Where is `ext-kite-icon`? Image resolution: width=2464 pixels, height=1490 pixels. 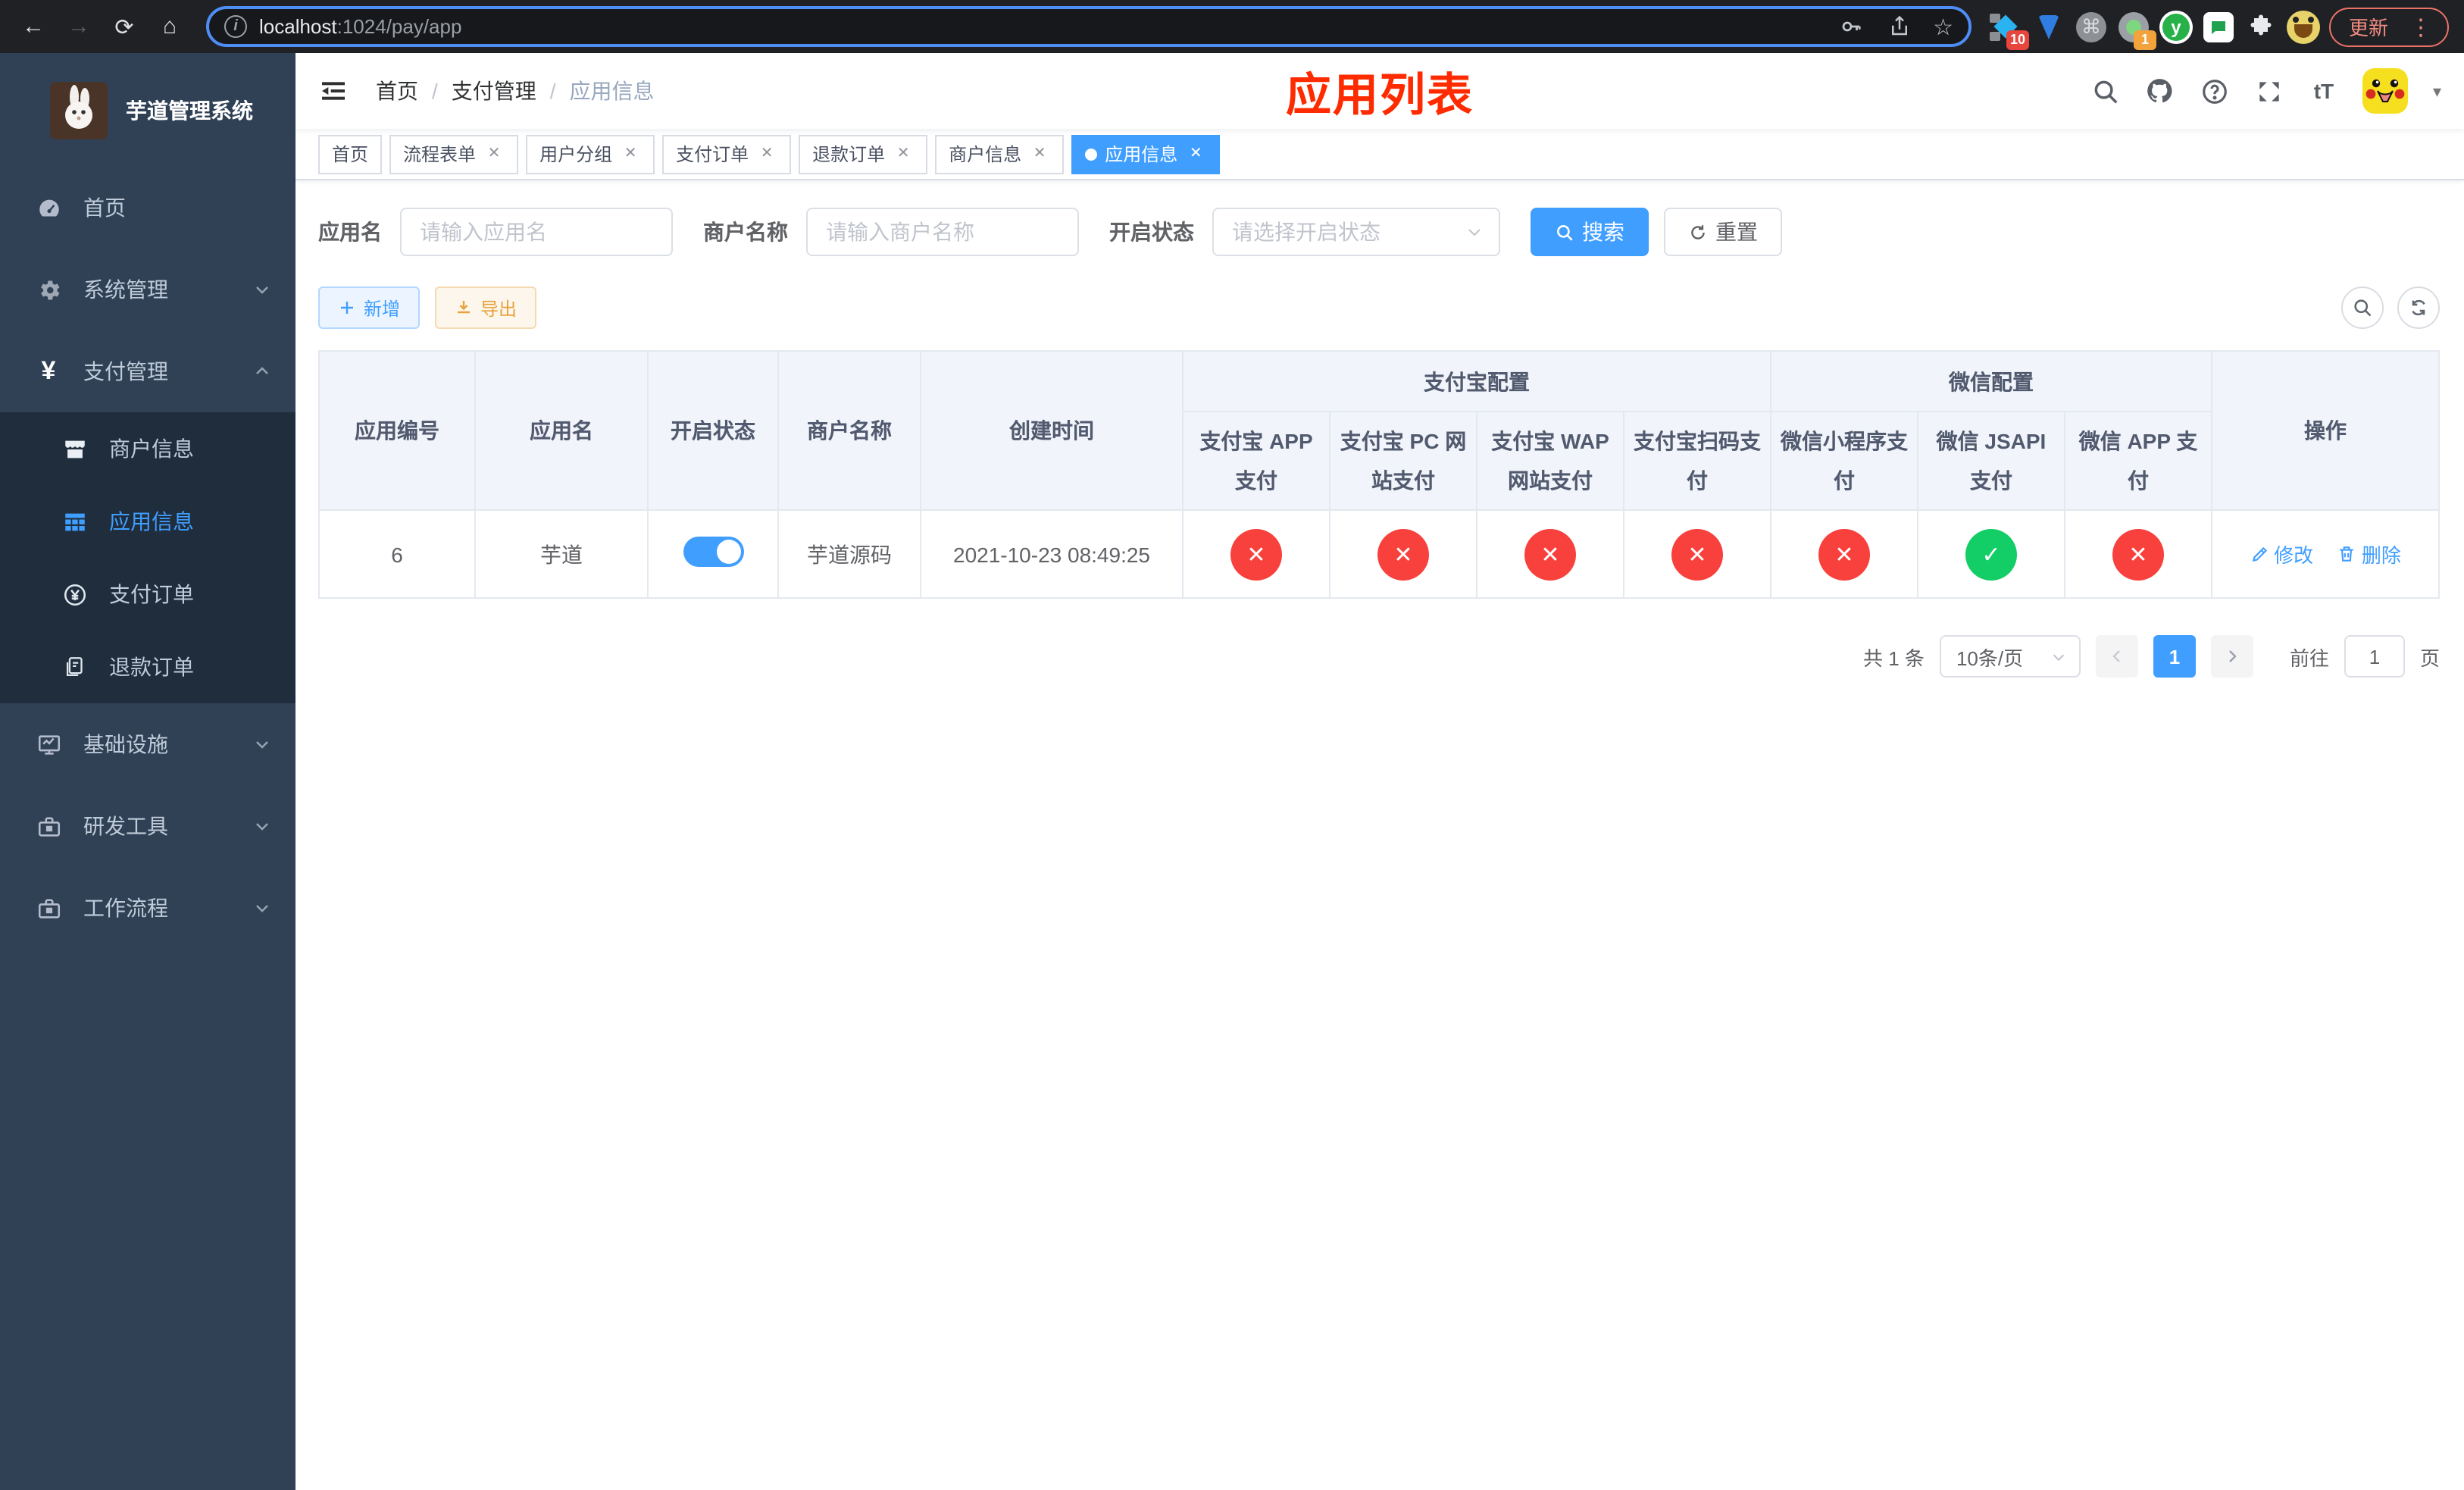 ext-kite-icon is located at coordinates (2048, 27).